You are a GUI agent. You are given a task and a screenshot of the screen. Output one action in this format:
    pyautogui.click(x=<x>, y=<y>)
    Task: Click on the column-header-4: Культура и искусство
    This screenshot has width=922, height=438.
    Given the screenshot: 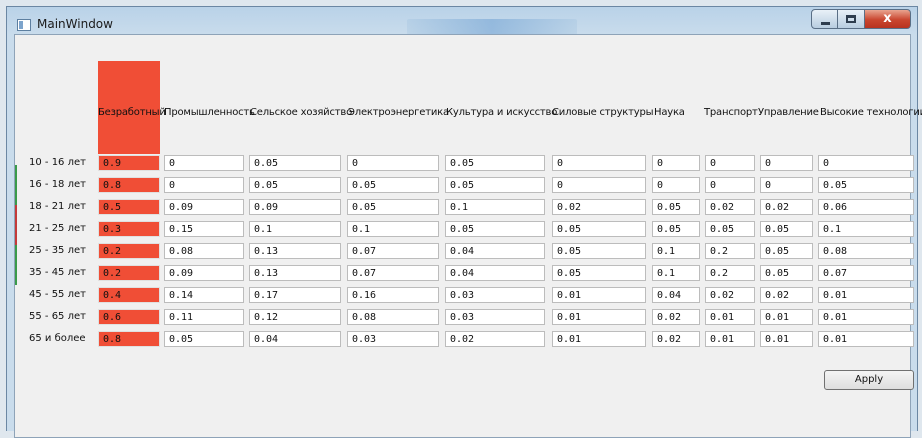 What is the action you would take?
    pyautogui.click(x=502, y=112)
    